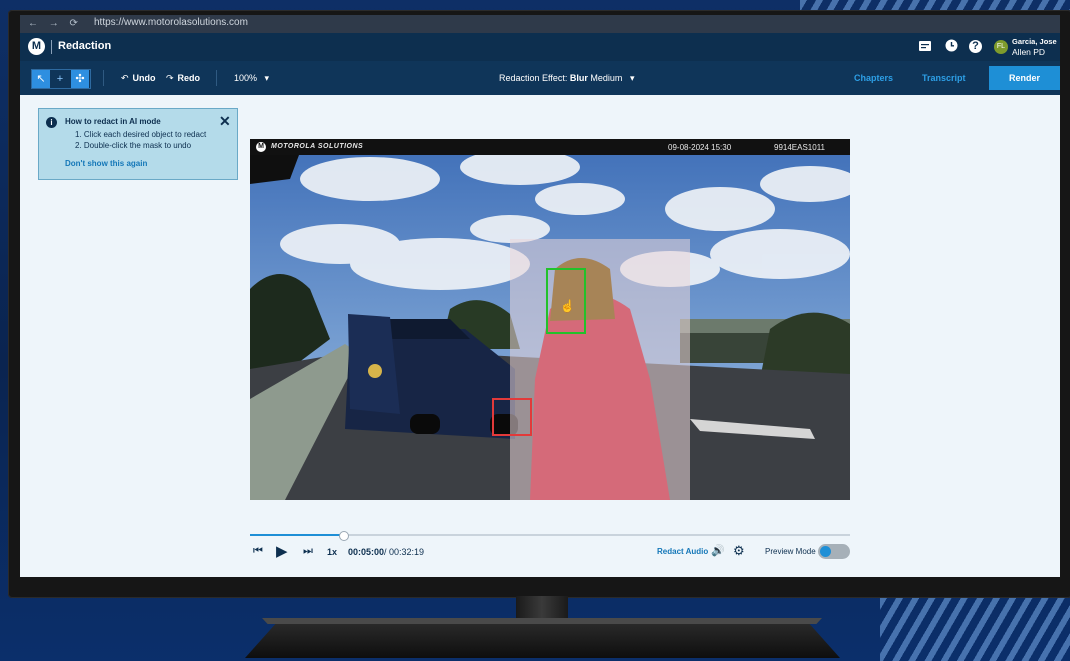 The width and height of the screenshot is (1070, 661). Describe the element at coordinates (404, 552) in the screenshot. I see `total-time: / 00:32:19` at that location.